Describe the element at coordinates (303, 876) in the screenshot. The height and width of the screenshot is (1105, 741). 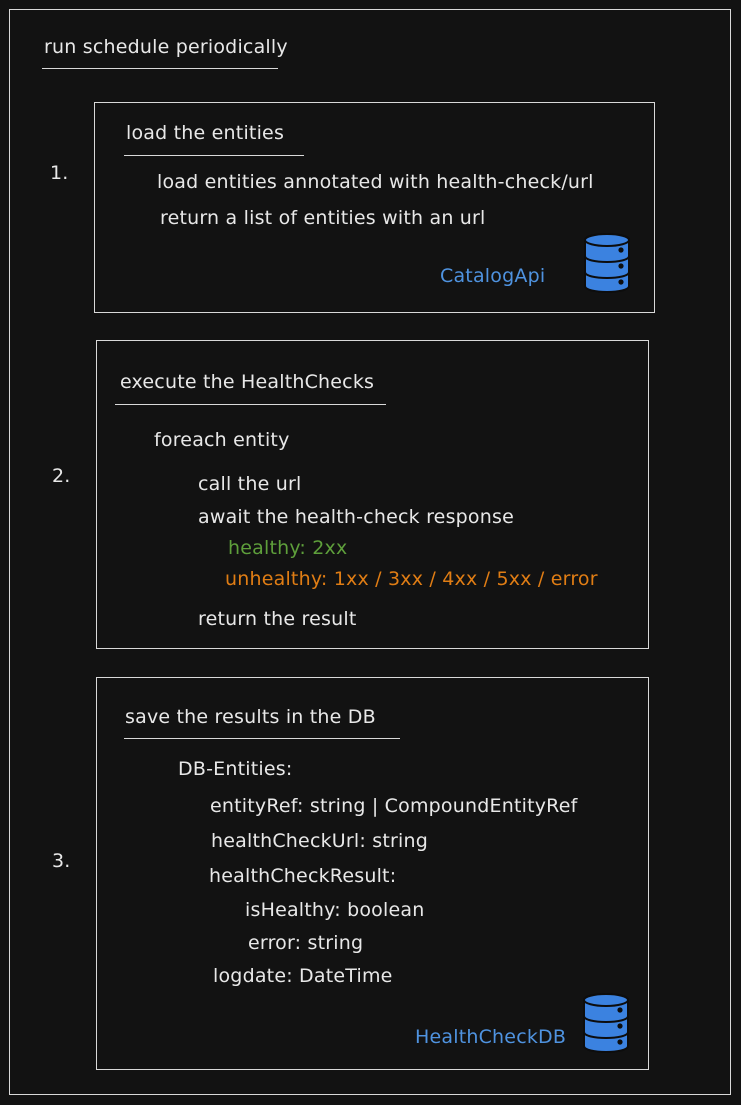
I see `health-check-result-field: healthCheckResult:` at that location.